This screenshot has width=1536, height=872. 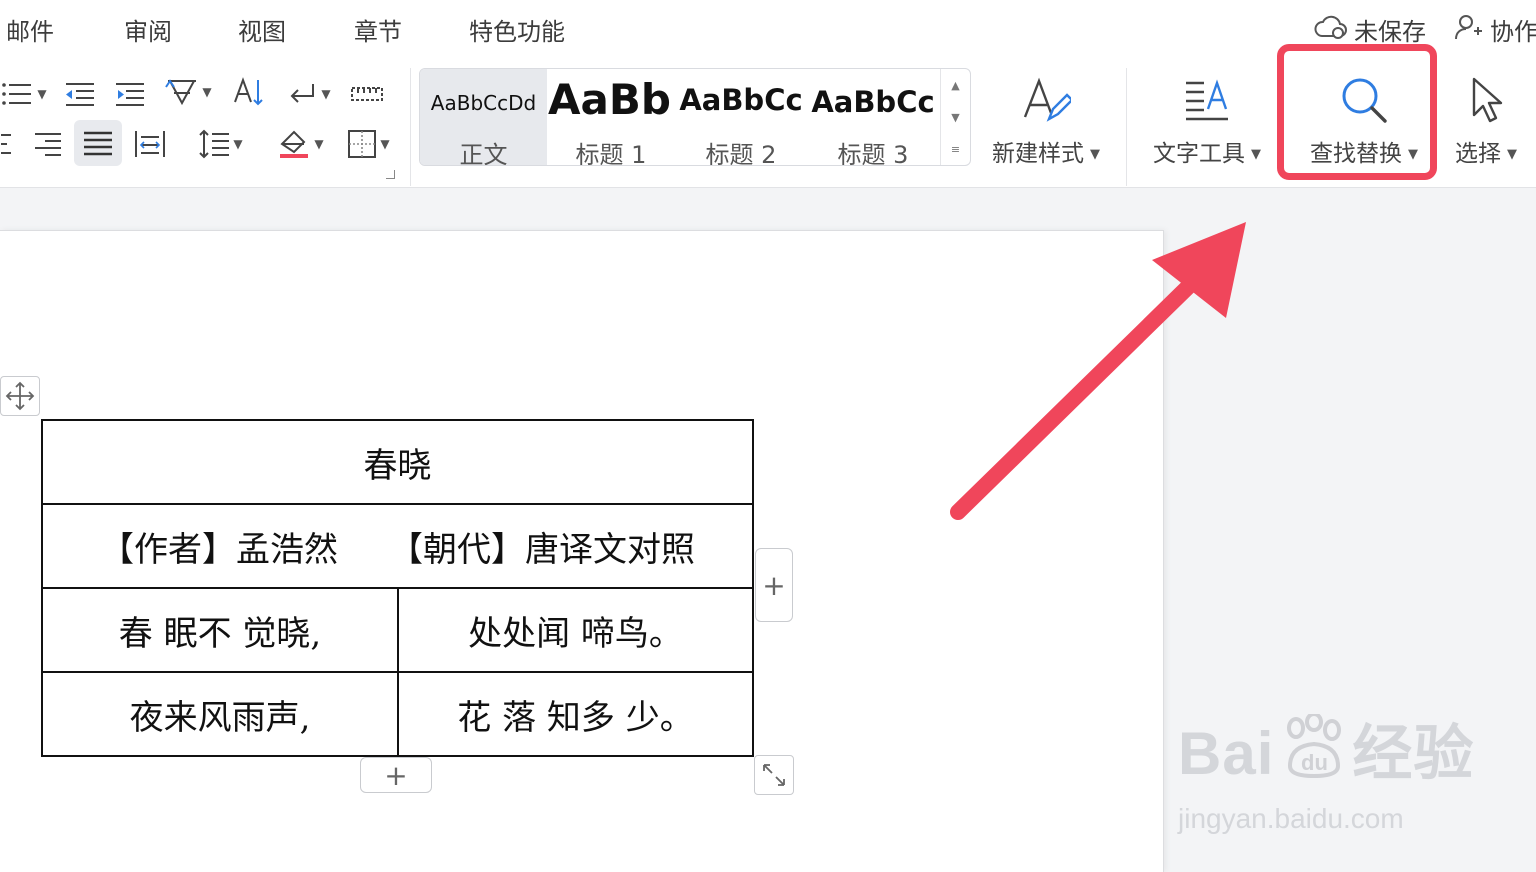 I want to click on ruler-icon, so click(x=367, y=94).